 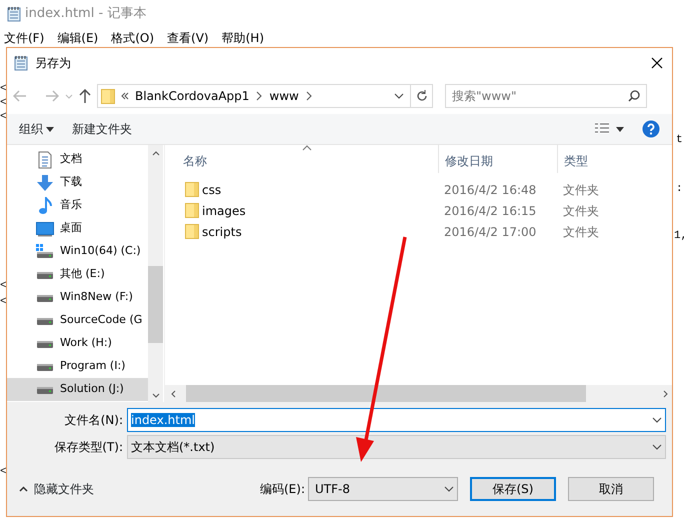 I want to click on address-bar: BlankCordovaApp1 www, so click(x=265, y=96).